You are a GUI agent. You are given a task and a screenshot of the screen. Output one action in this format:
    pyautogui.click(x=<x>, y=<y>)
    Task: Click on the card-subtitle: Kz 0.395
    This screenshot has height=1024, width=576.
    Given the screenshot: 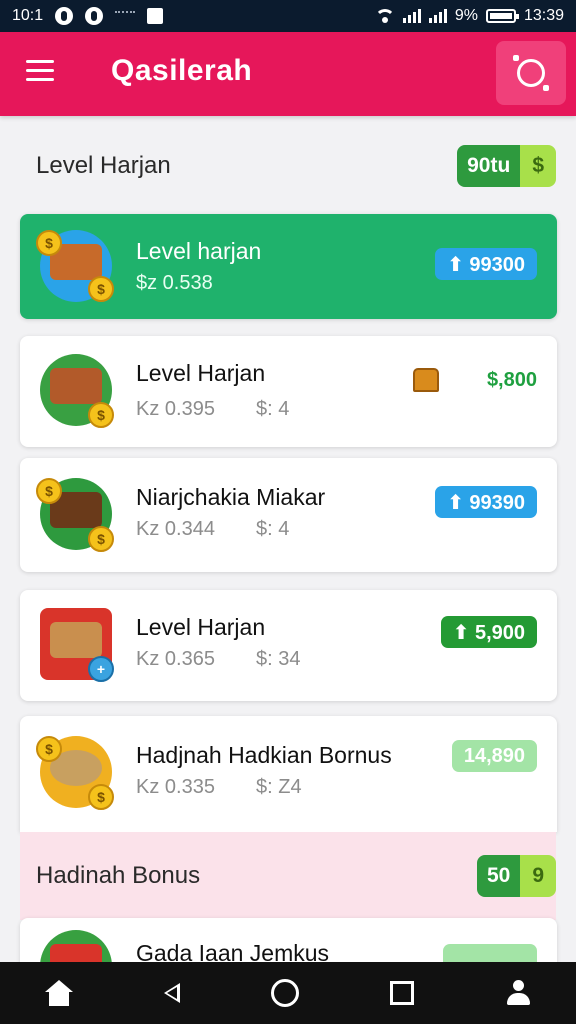 What is the action you would take?
    pyautogui.click(x=175, y=409)
    